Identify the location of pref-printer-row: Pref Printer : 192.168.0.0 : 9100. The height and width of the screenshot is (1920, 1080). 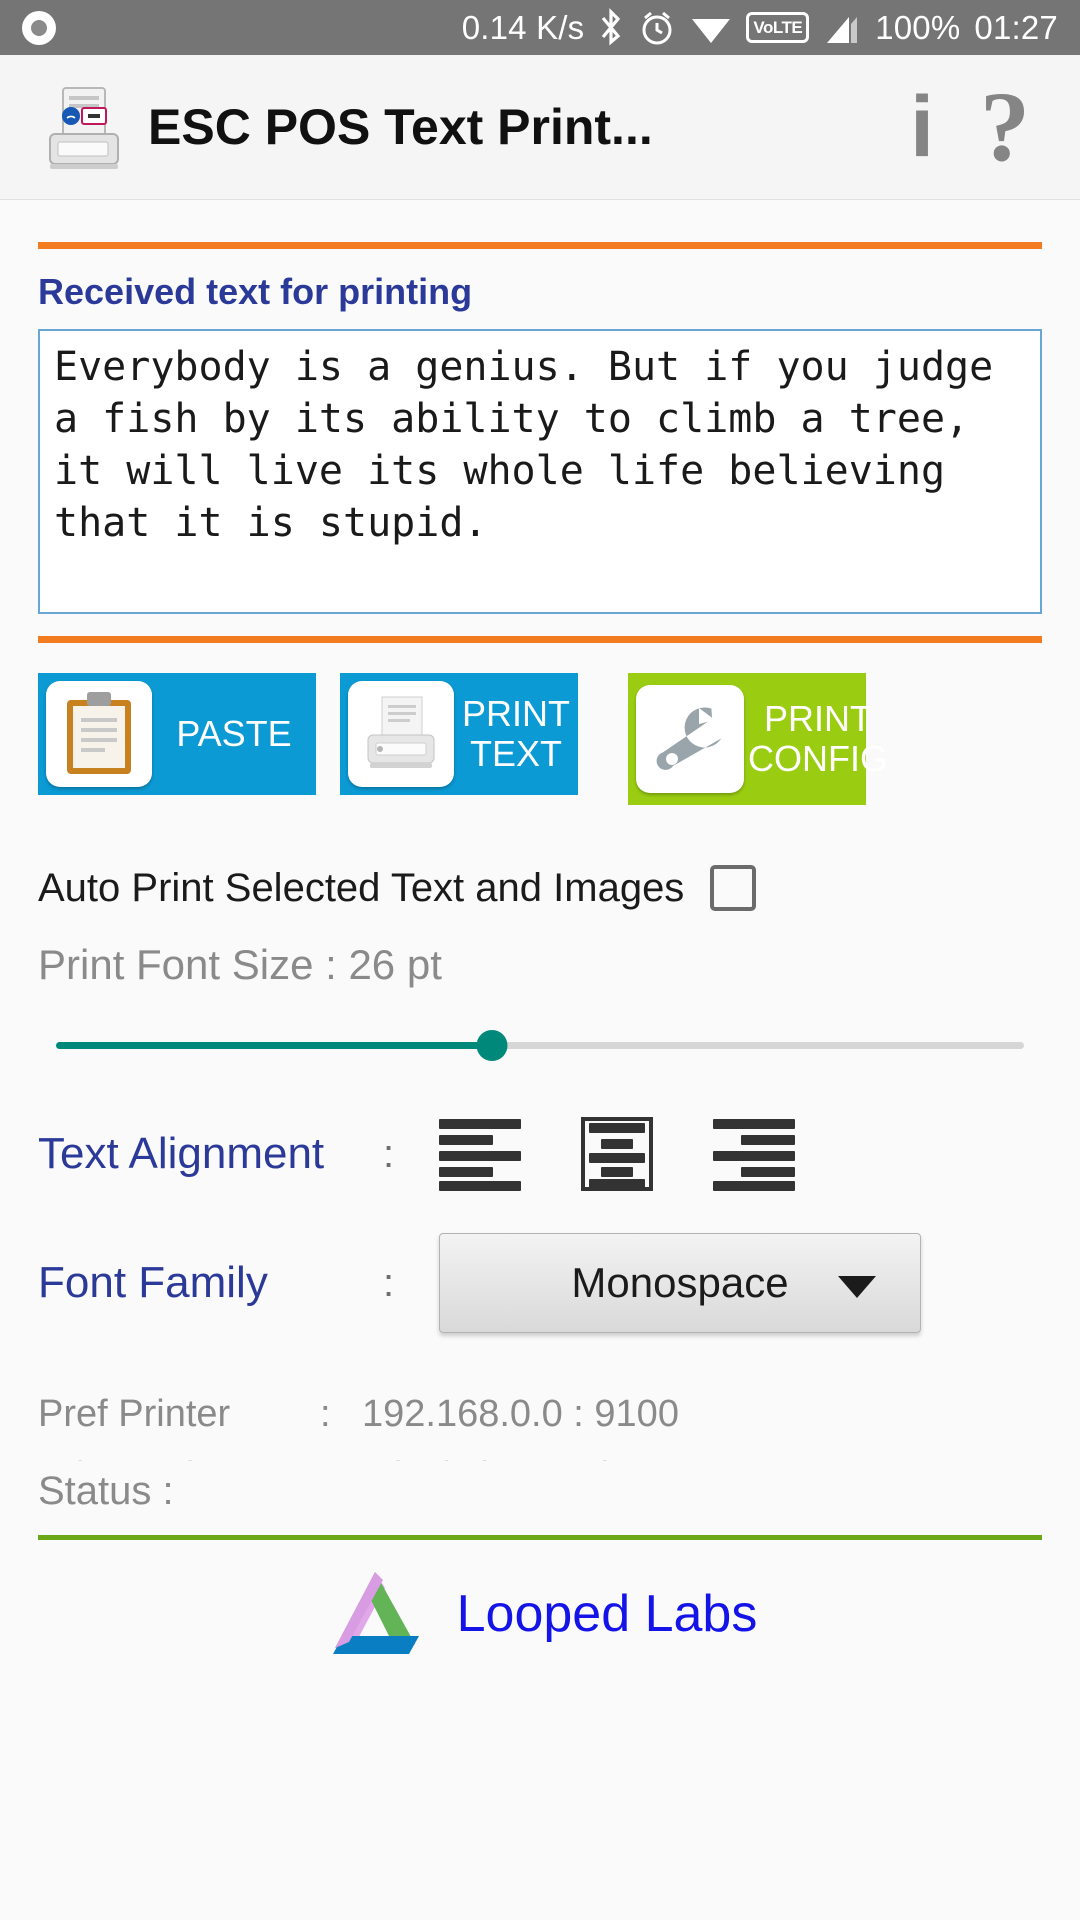
(559, 1414).